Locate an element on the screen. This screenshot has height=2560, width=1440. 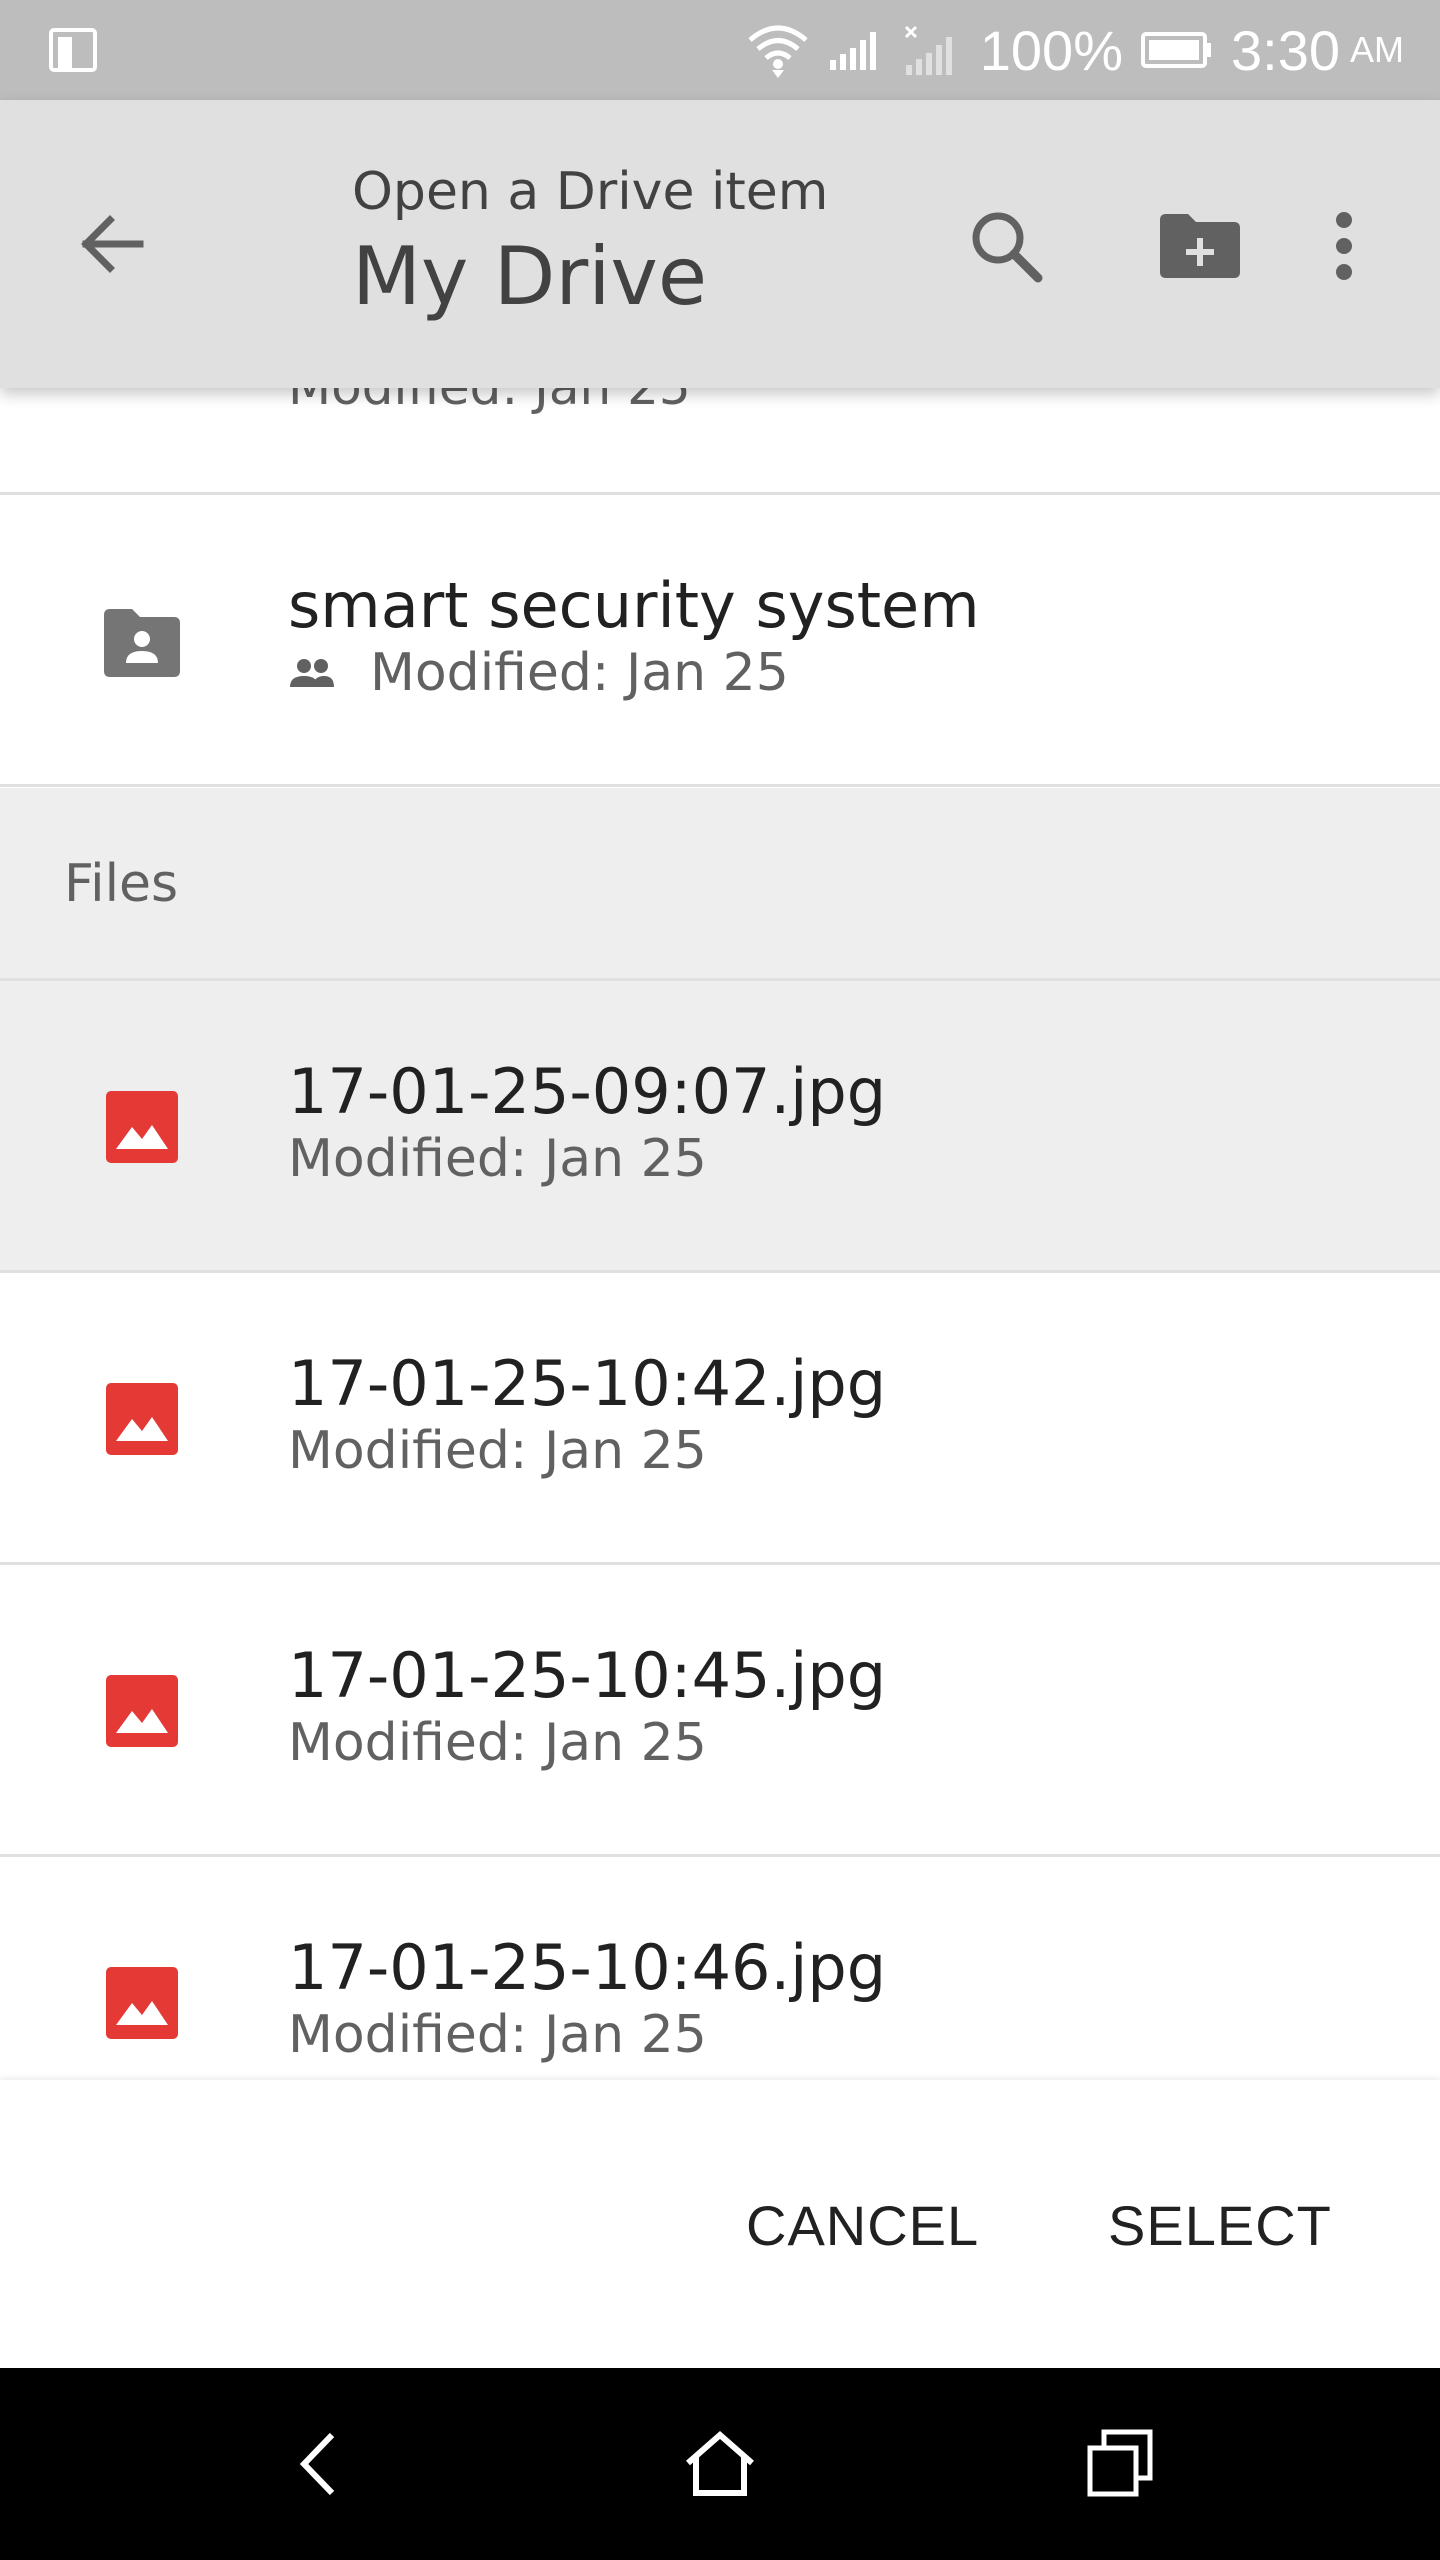
file-name: 17-01-25-10:42.jpg is located at coordinates (587, 1383).